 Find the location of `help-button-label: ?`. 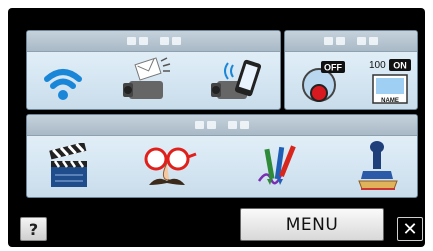

help-button-label: ? is located at coordinates (33, 229).